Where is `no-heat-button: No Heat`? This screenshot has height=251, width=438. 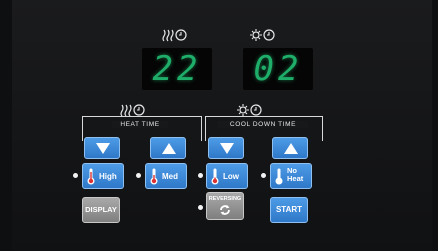 no-heat-button: No Heat is located at coordinates (291, 176).